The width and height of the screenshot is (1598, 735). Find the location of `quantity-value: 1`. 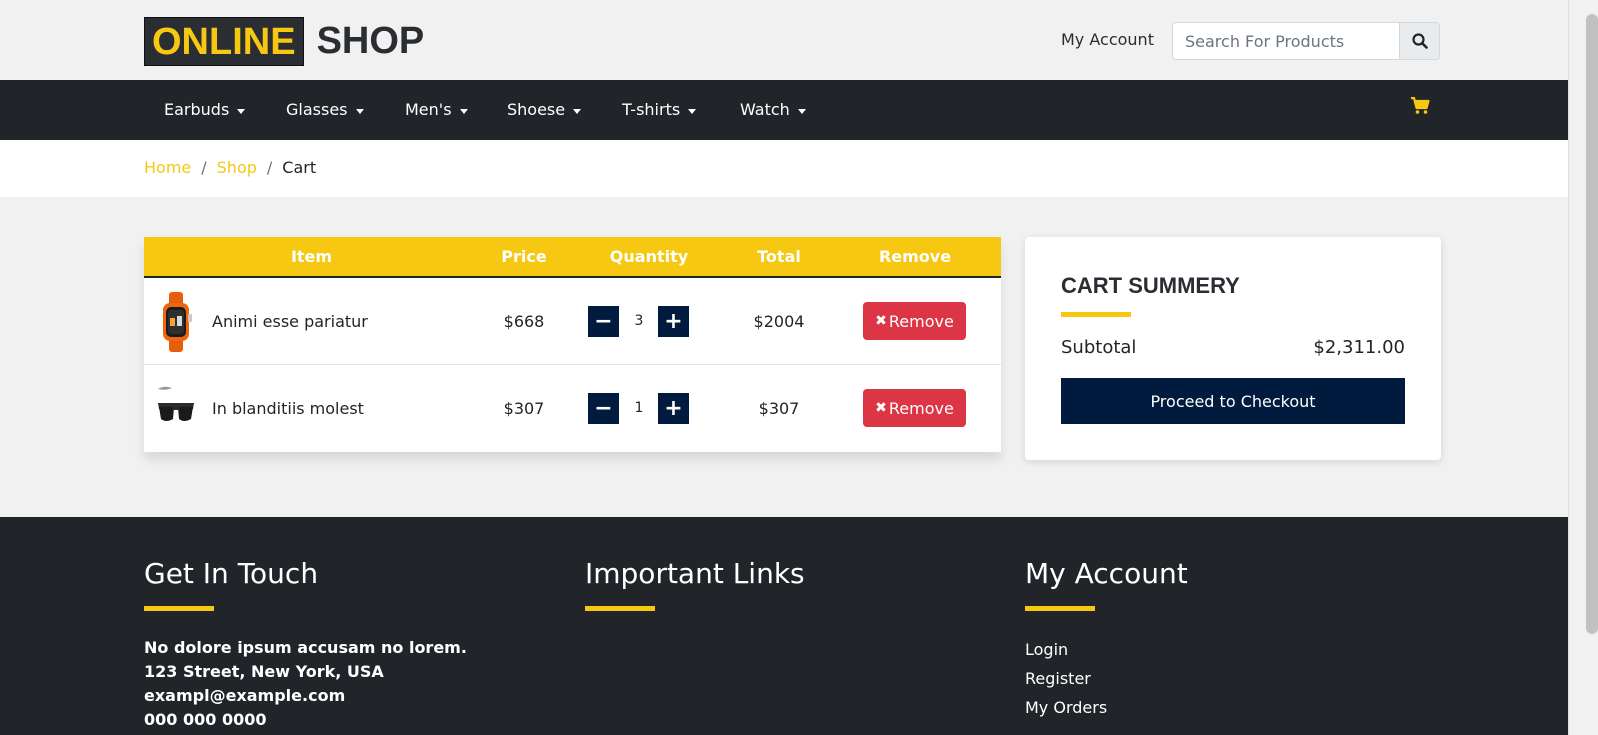

quantity-value: 1 is located at coordinates (639, 408).